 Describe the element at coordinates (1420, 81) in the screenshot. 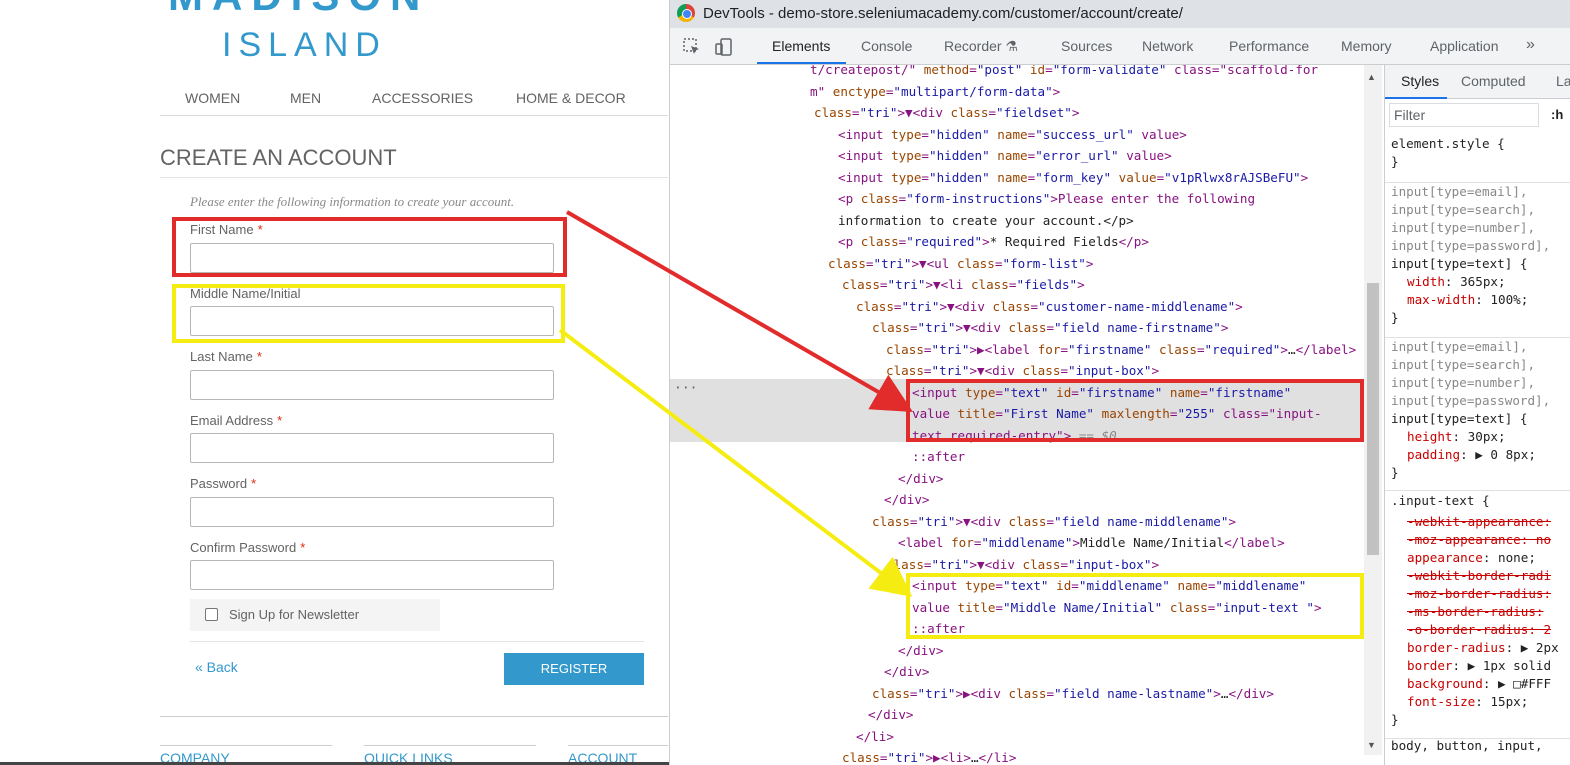

I see `tab-styles: Styles` at that location.